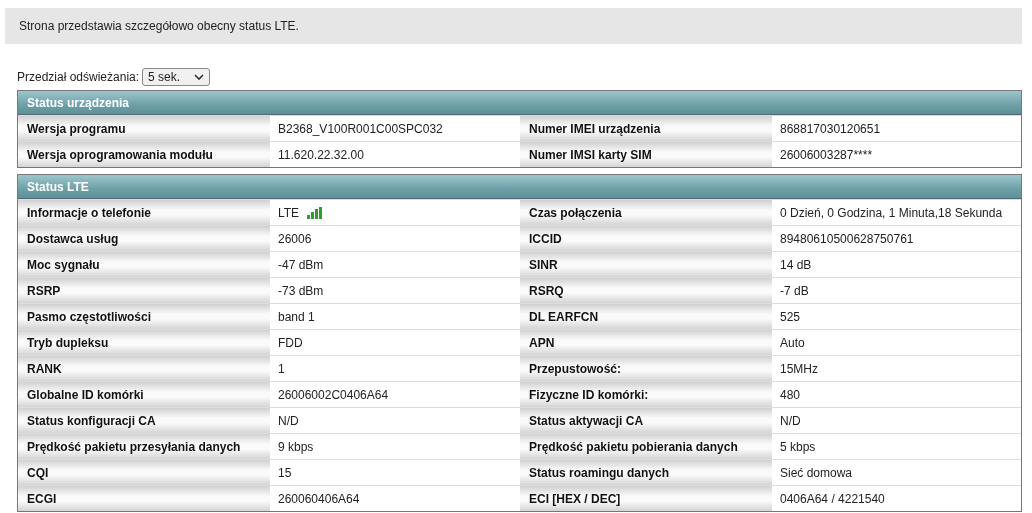 This screenshot has height=513, width=1032. I want to click on signal-bars-icon, so click(315, 212).